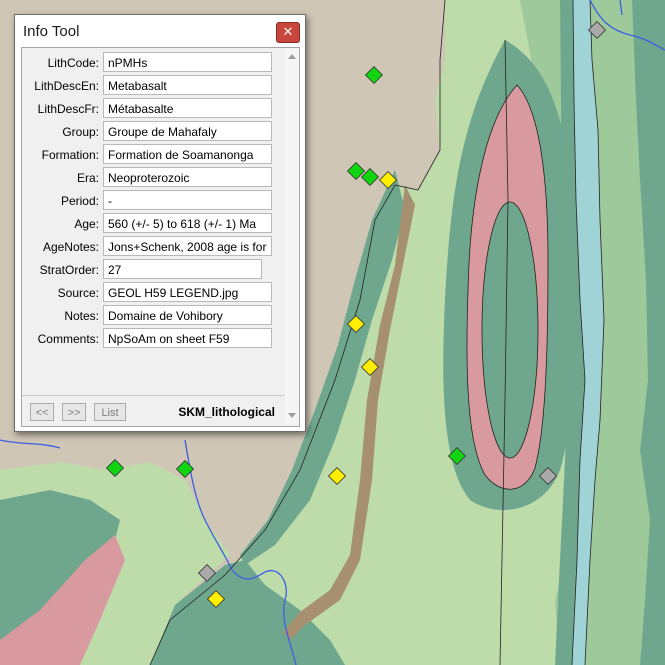  What do you see at coordinates (187, 154) in the screenshot?
I see `field-value: Formation de Soamanonga` at bounding box center [187, 154].